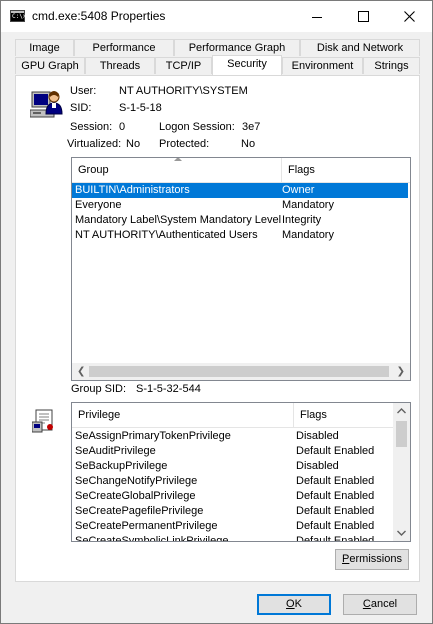  What do you see at coordinates (133, 144) in the screenshot?
I see `virtualized-value: No` at bounding box center [133, 144].